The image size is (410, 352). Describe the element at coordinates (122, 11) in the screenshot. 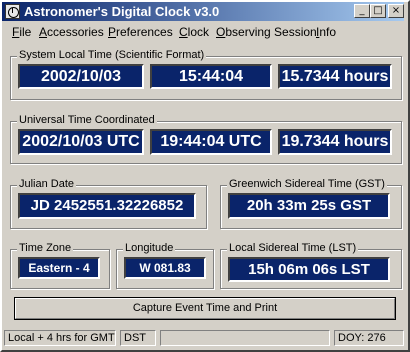

I see `window-title: Astronomer's Digital Clock v3.0` at that location.